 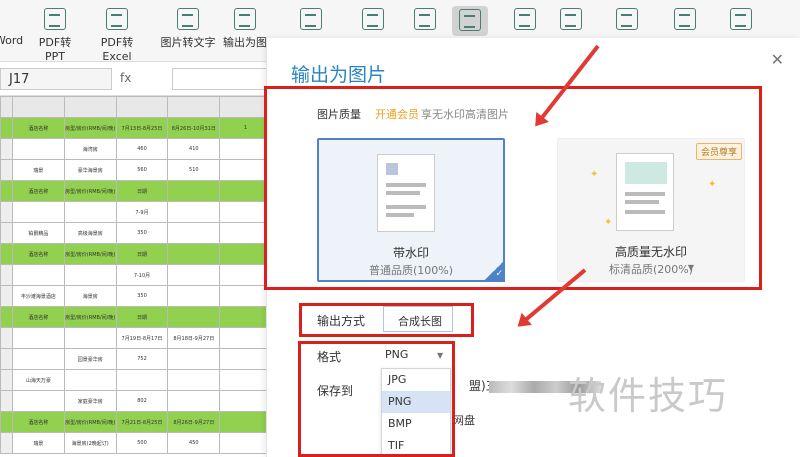 I want to click on table-cell: 510, so click(x=194, y=170).